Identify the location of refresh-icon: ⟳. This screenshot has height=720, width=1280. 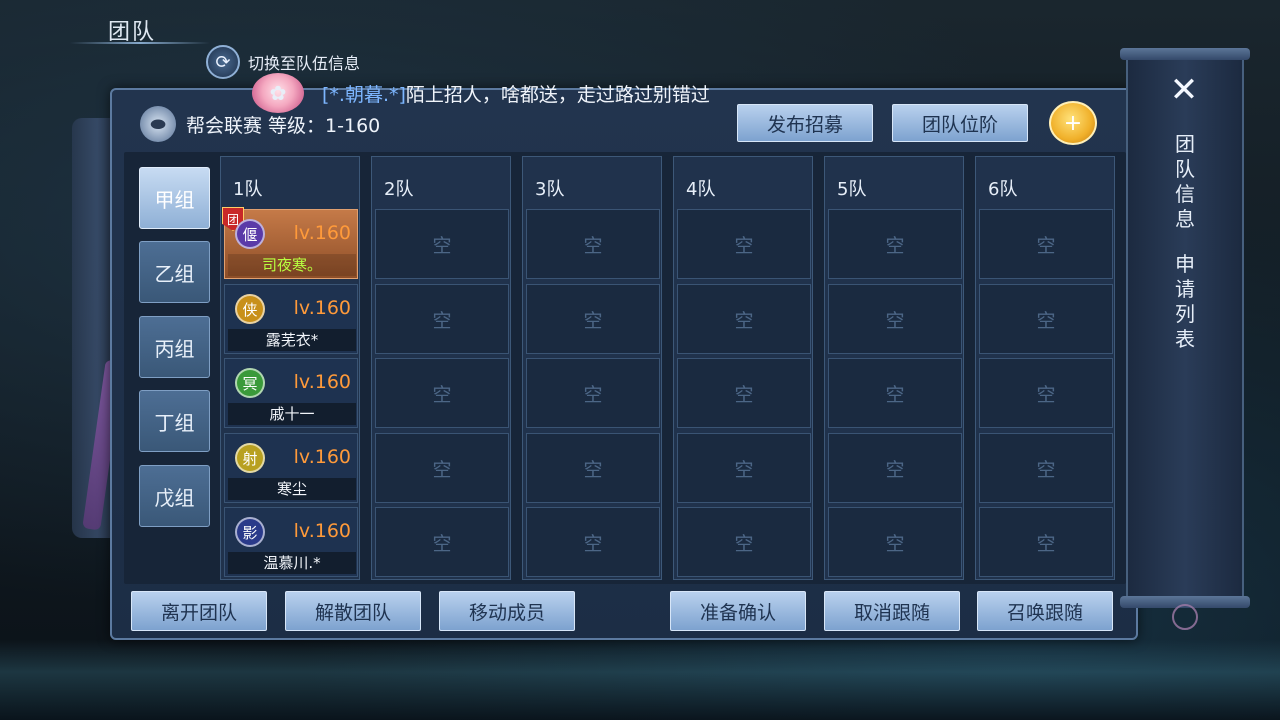
(223, 62).